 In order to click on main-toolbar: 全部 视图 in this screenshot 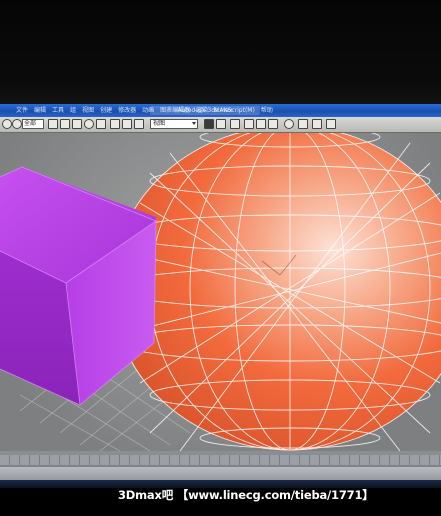, I will do `click(220, 125)`.